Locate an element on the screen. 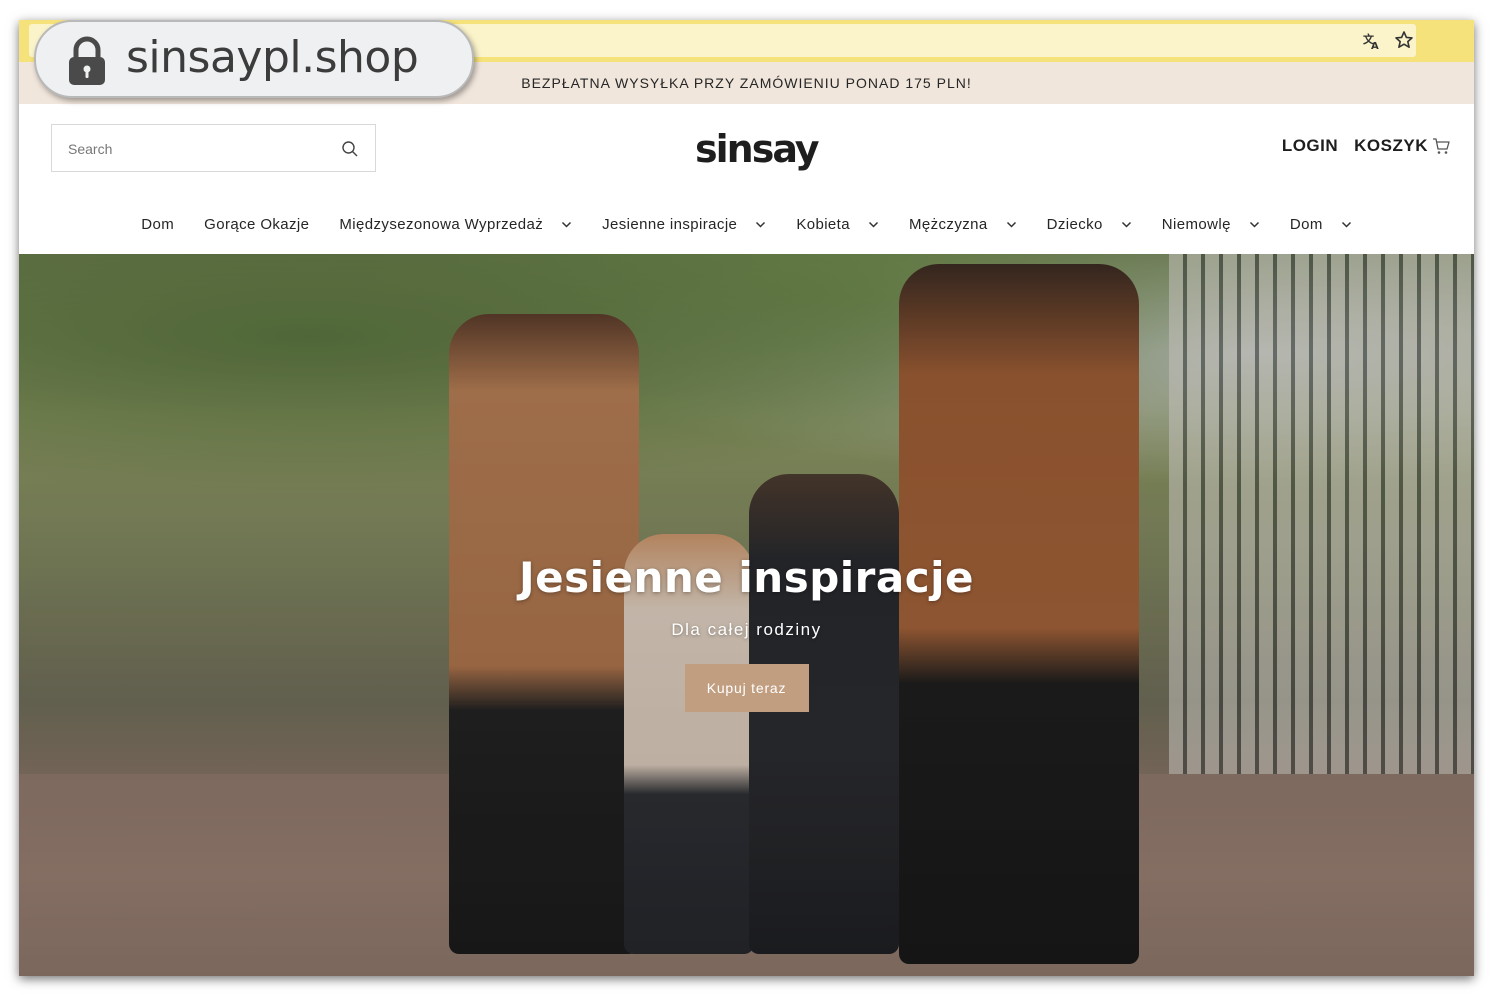 The image size is (1495, 995). svg-text: A is located at coordinates (1375, 46).